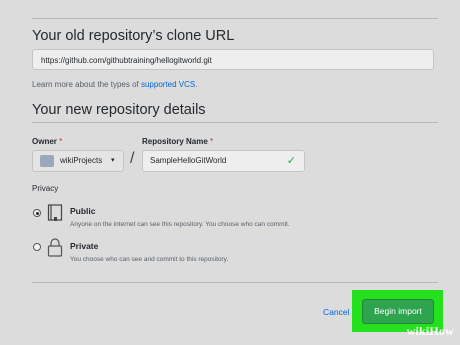 The height and width of the screenshot is (345, 460). I want to click on chevron-down-icon: ▾, so click(113, 160).